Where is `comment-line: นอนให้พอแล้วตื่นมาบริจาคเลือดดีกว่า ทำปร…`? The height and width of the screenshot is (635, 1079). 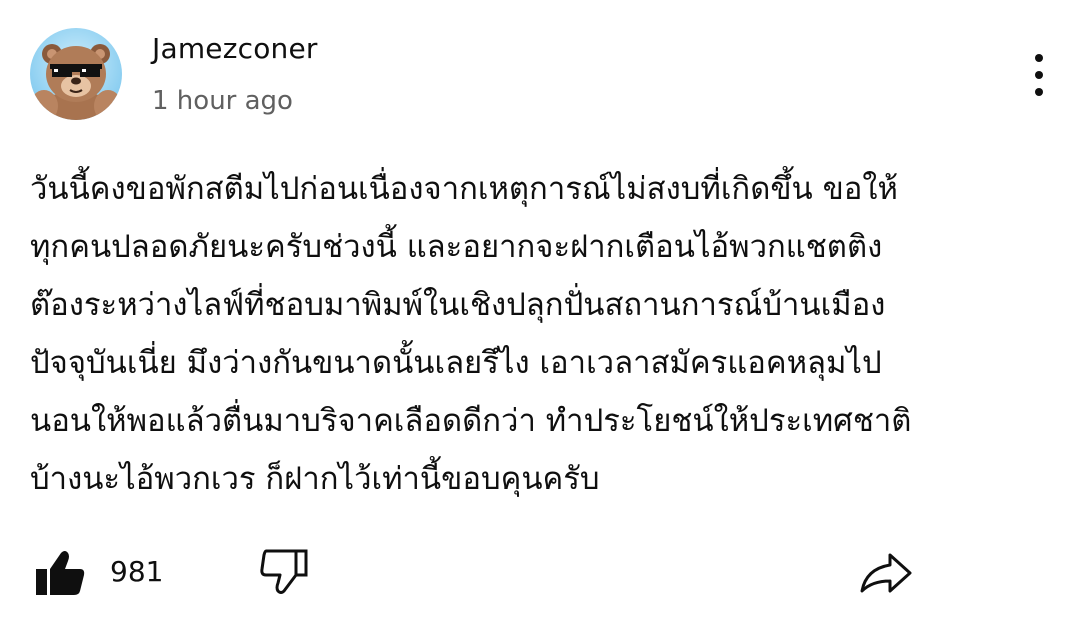
comment-line: นอนให้พอแล้วตื่นมาบริจาคเลือดดีกว่า ทำปร… is located at coordinates (471, 421).